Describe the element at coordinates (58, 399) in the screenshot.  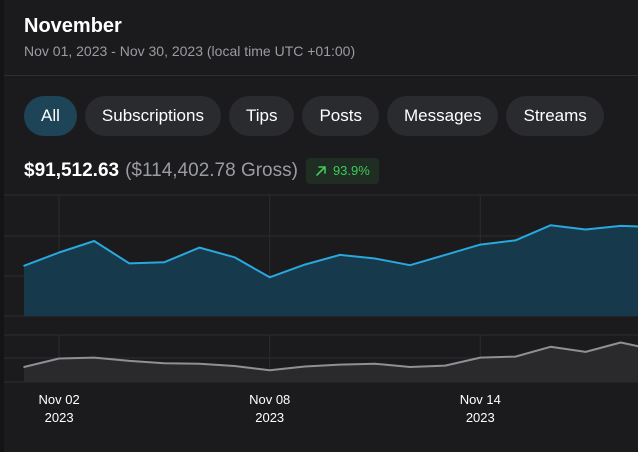
I see `x-tick-label-0: Nov 02` at that location.